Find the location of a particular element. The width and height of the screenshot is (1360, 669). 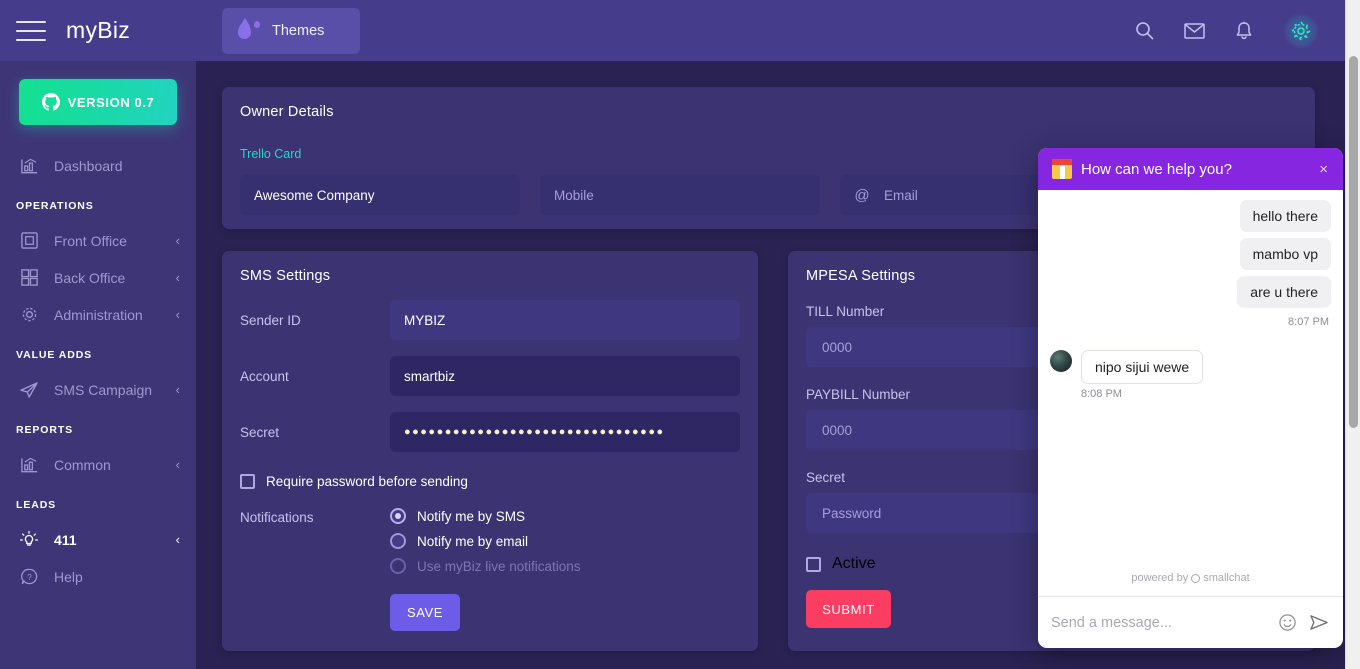

sidebar-item-label: Front Office is located at coordinates (90, 240).